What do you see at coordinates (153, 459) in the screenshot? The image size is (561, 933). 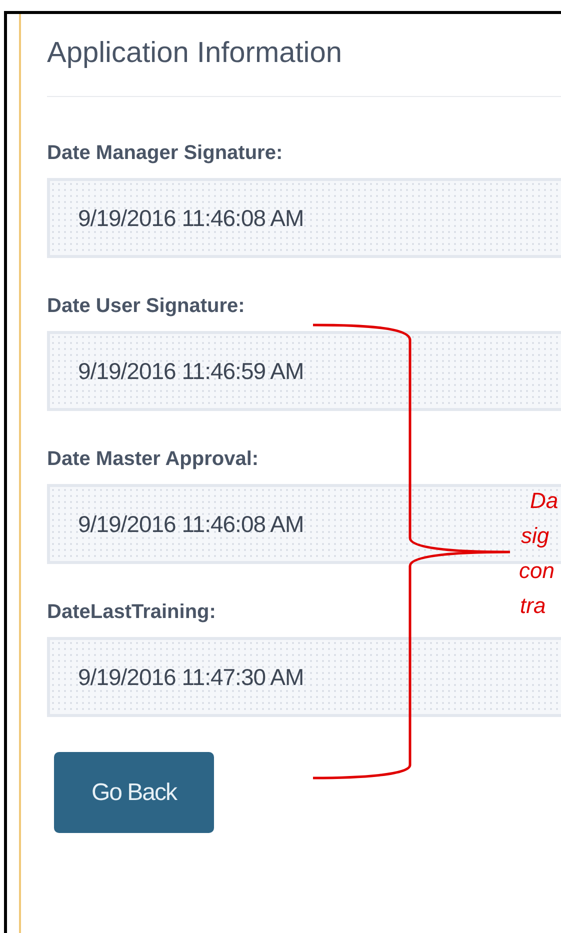 I see `field-label: Date Master Approval:` at bounding box center [153, 459].